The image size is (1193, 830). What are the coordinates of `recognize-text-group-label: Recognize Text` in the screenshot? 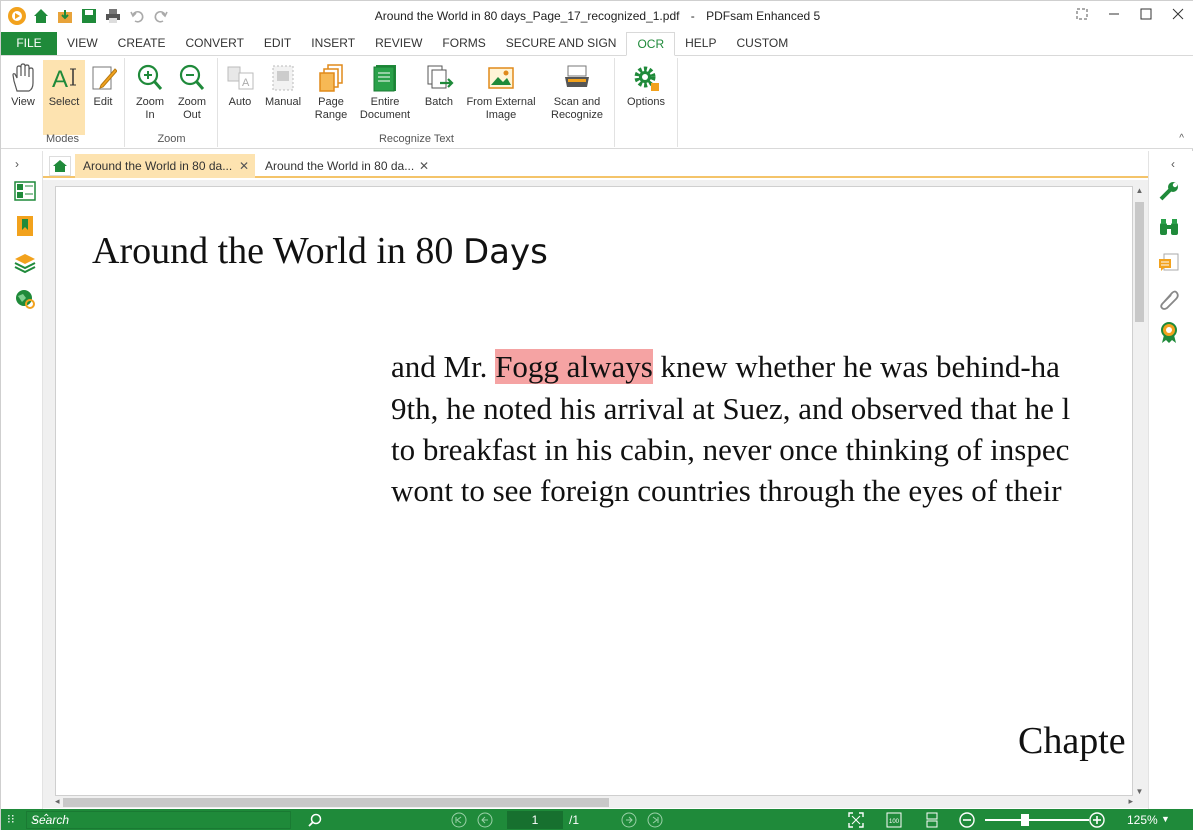 It's located at (416, 139).